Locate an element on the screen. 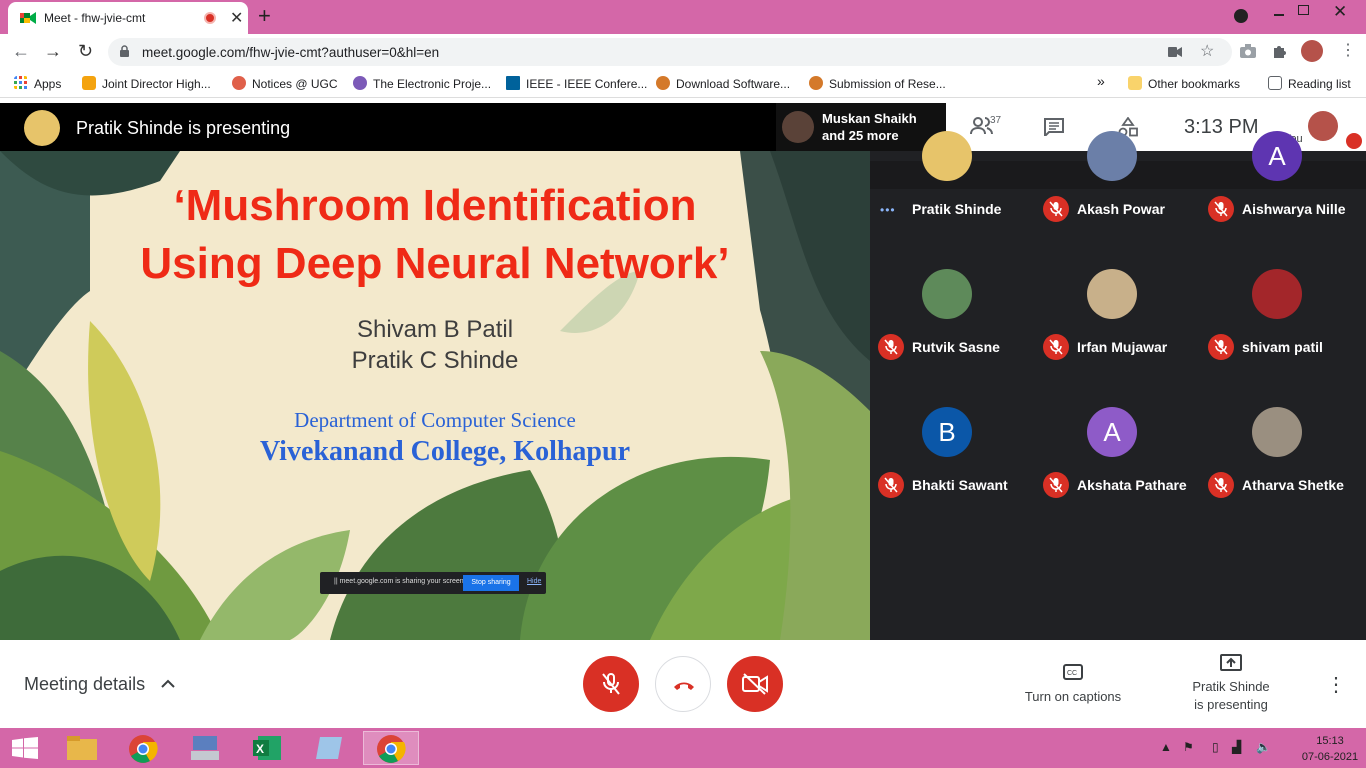 This screenshot has width=1366, height=768. camera-in-use-icon is located at coordinates (1175, 52).